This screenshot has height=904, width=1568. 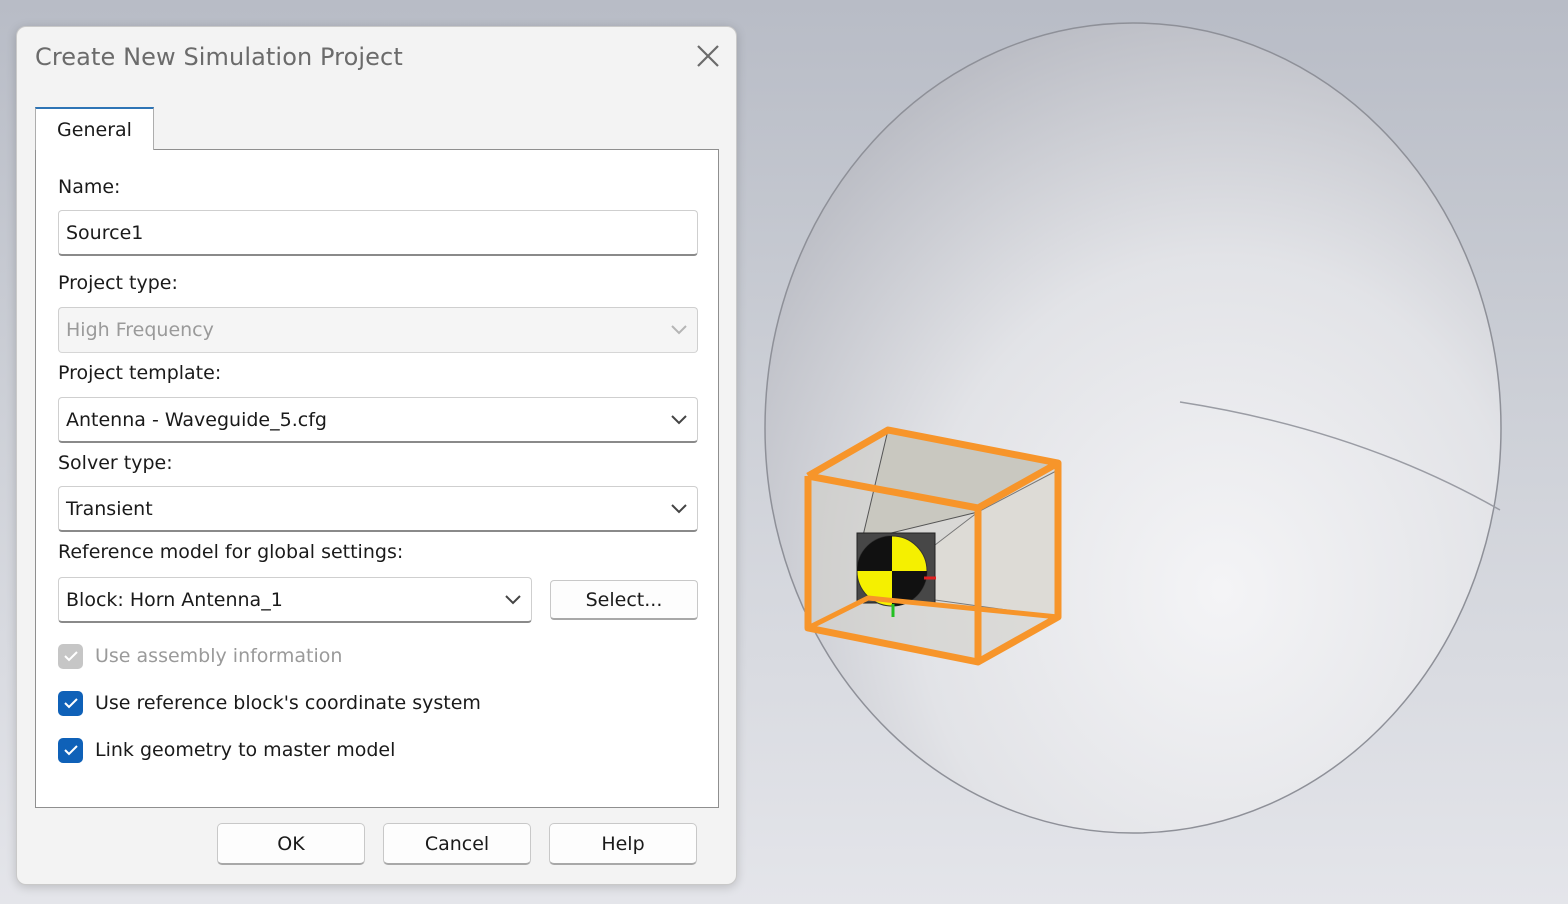 I want to click on project-type-dropdown: High Frequency, so click(x=378, y=330).